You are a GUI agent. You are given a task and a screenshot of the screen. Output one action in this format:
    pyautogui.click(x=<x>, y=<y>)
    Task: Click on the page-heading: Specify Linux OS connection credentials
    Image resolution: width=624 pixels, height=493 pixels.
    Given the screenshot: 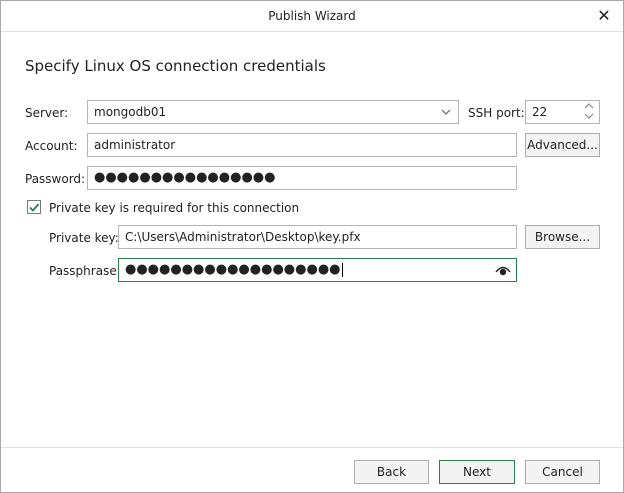 What is the action you would take?
    pyautogui.click(x=175, y=66)
    